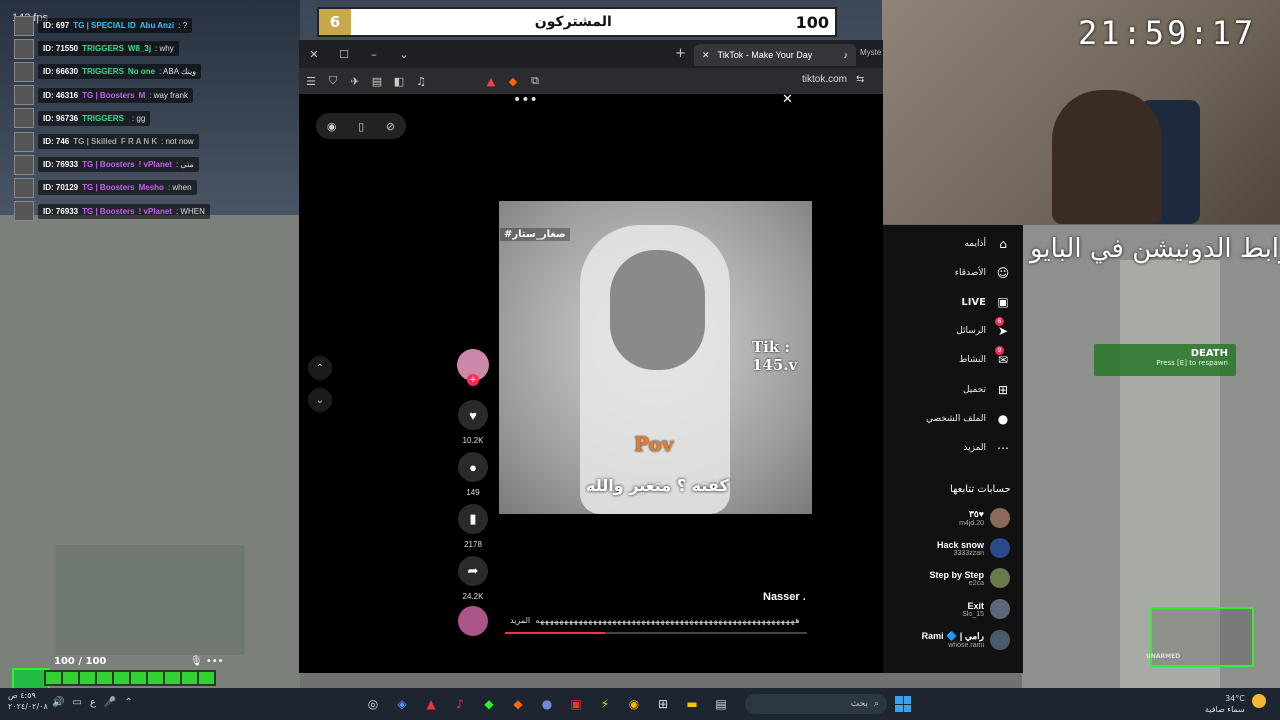 The height and width of the screenshot is (720, 1280). I want to click on see-more-link: المزيد, so click(520, 620).